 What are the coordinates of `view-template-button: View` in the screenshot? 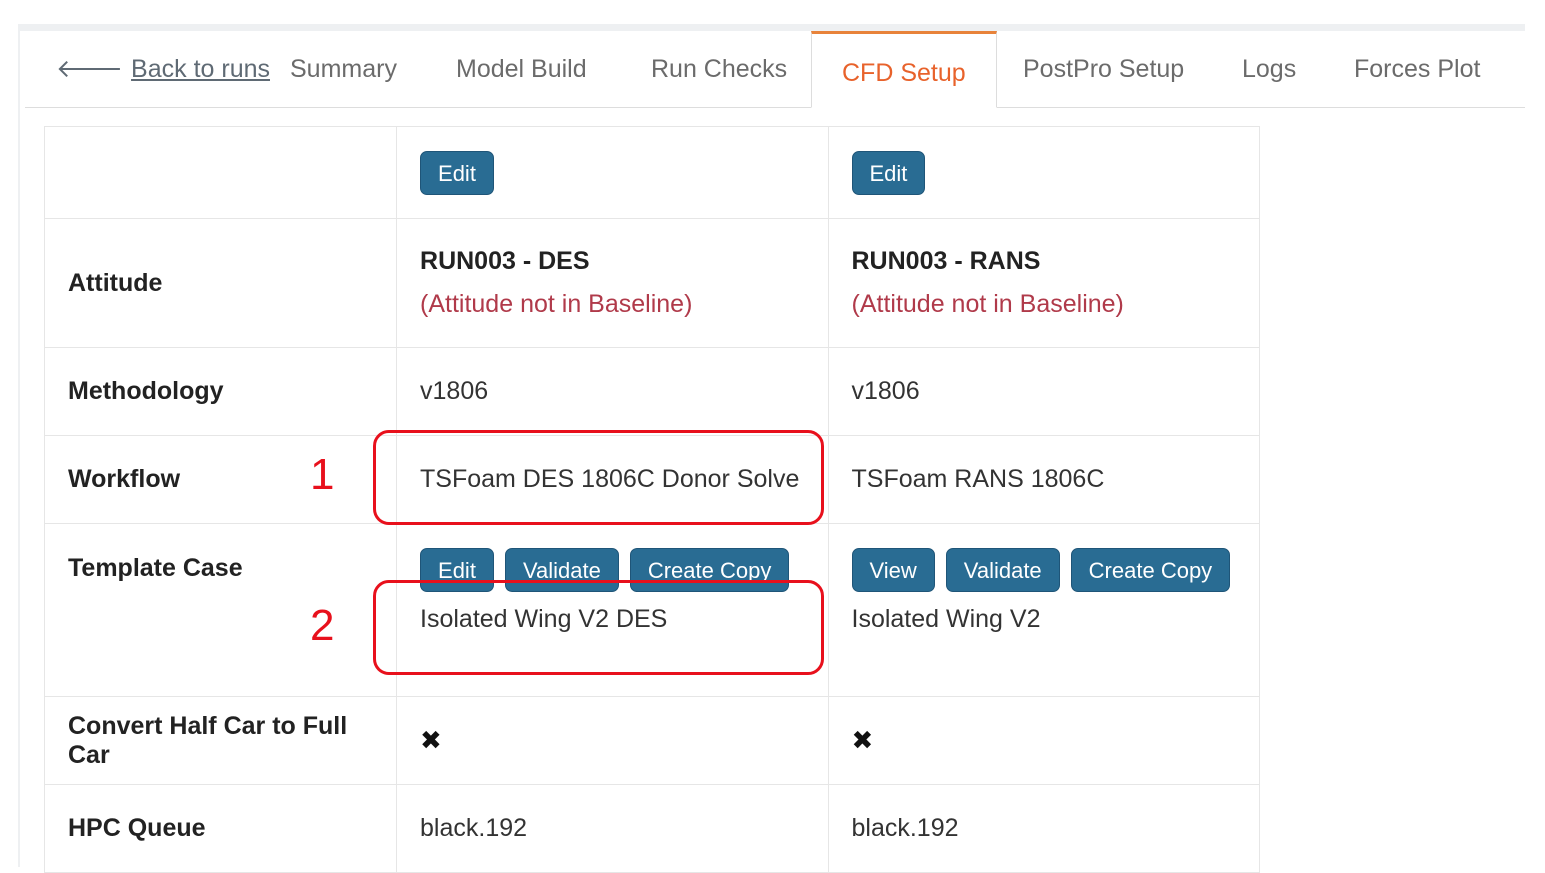 It's located at (893, 570).